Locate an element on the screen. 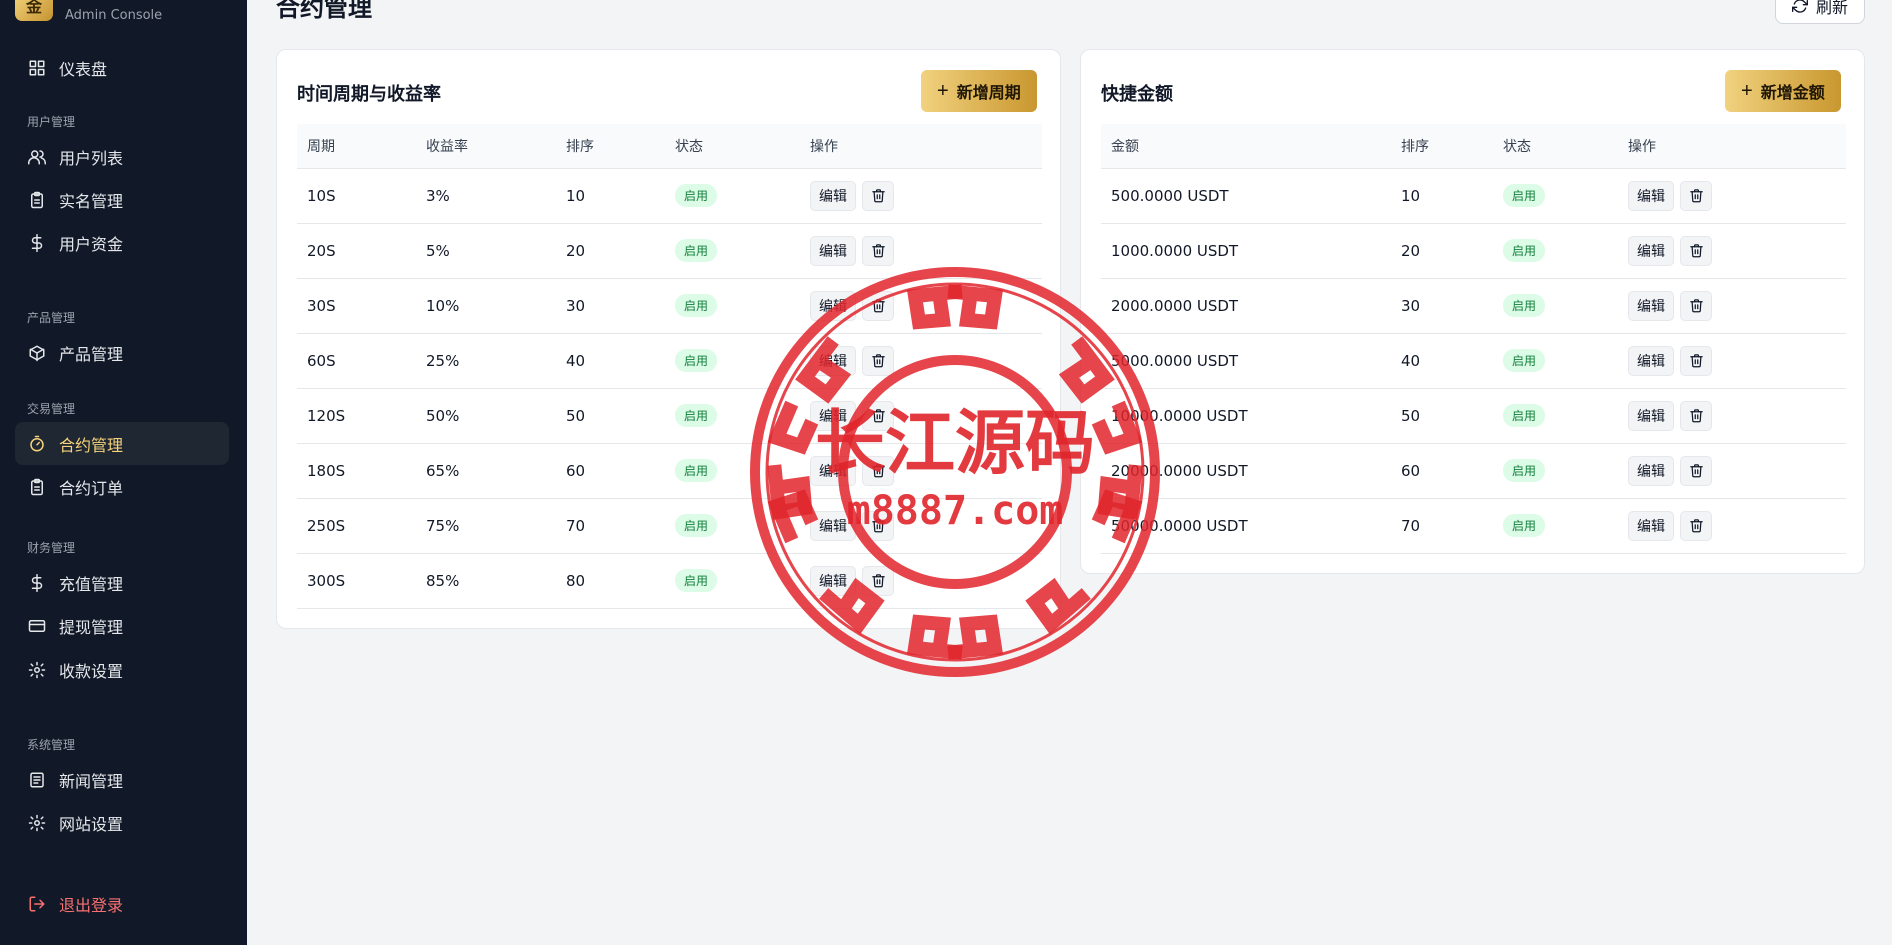 This screenshot has width=1892, height=945. table-cell: 30 is located at coordinates (610, 305).